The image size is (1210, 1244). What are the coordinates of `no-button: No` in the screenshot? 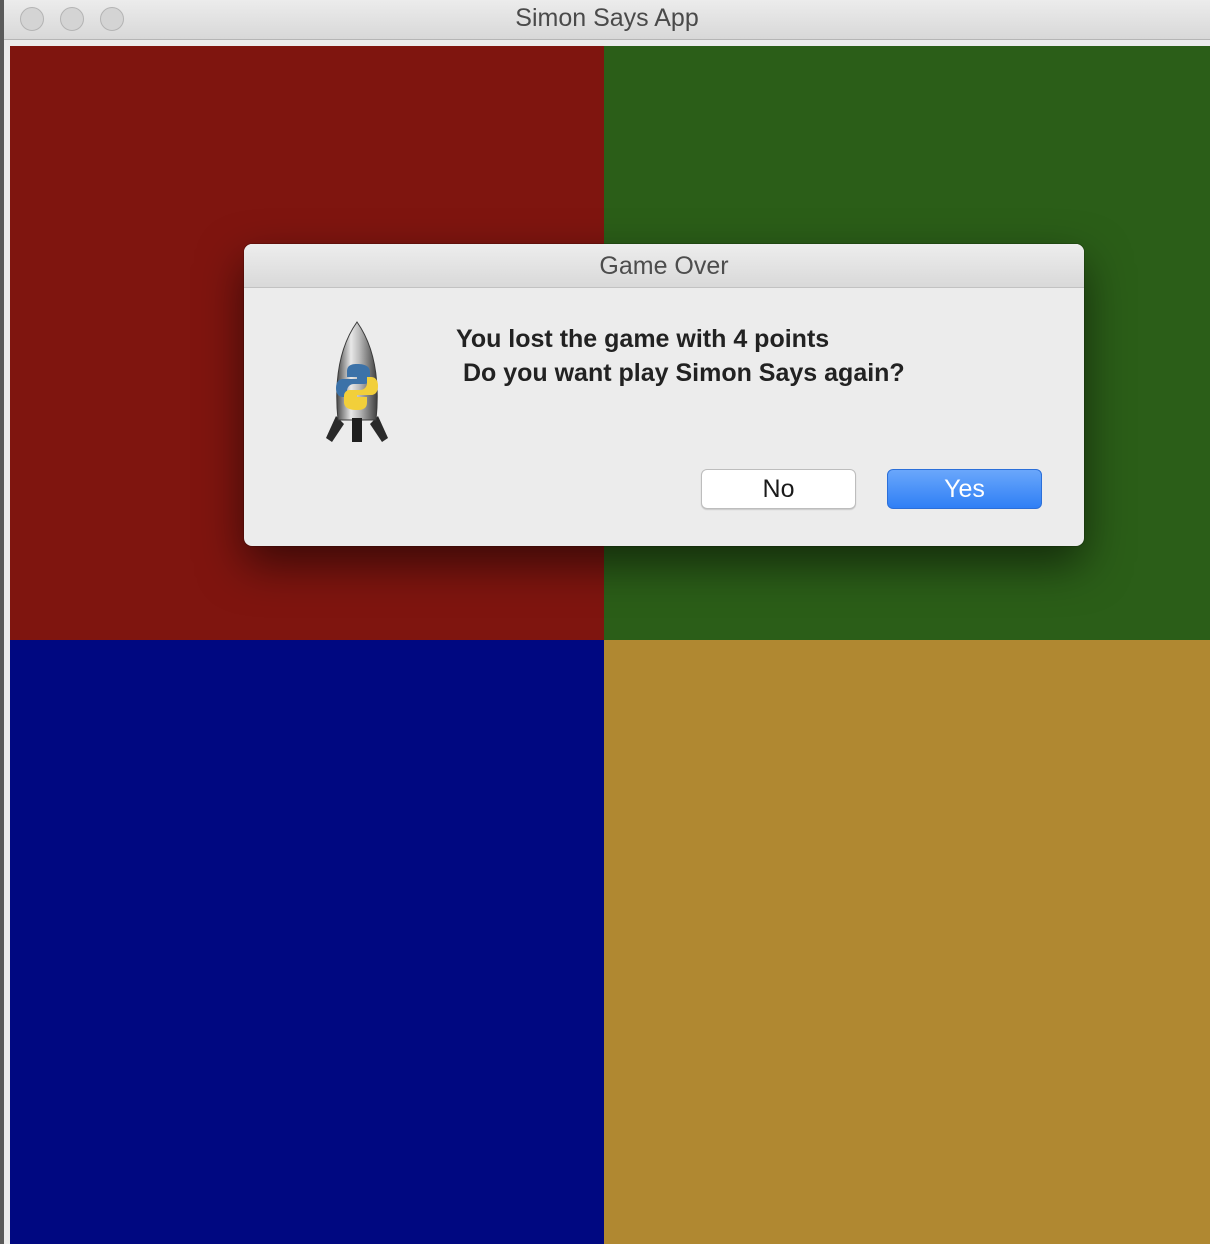 It's located at (778, 489).